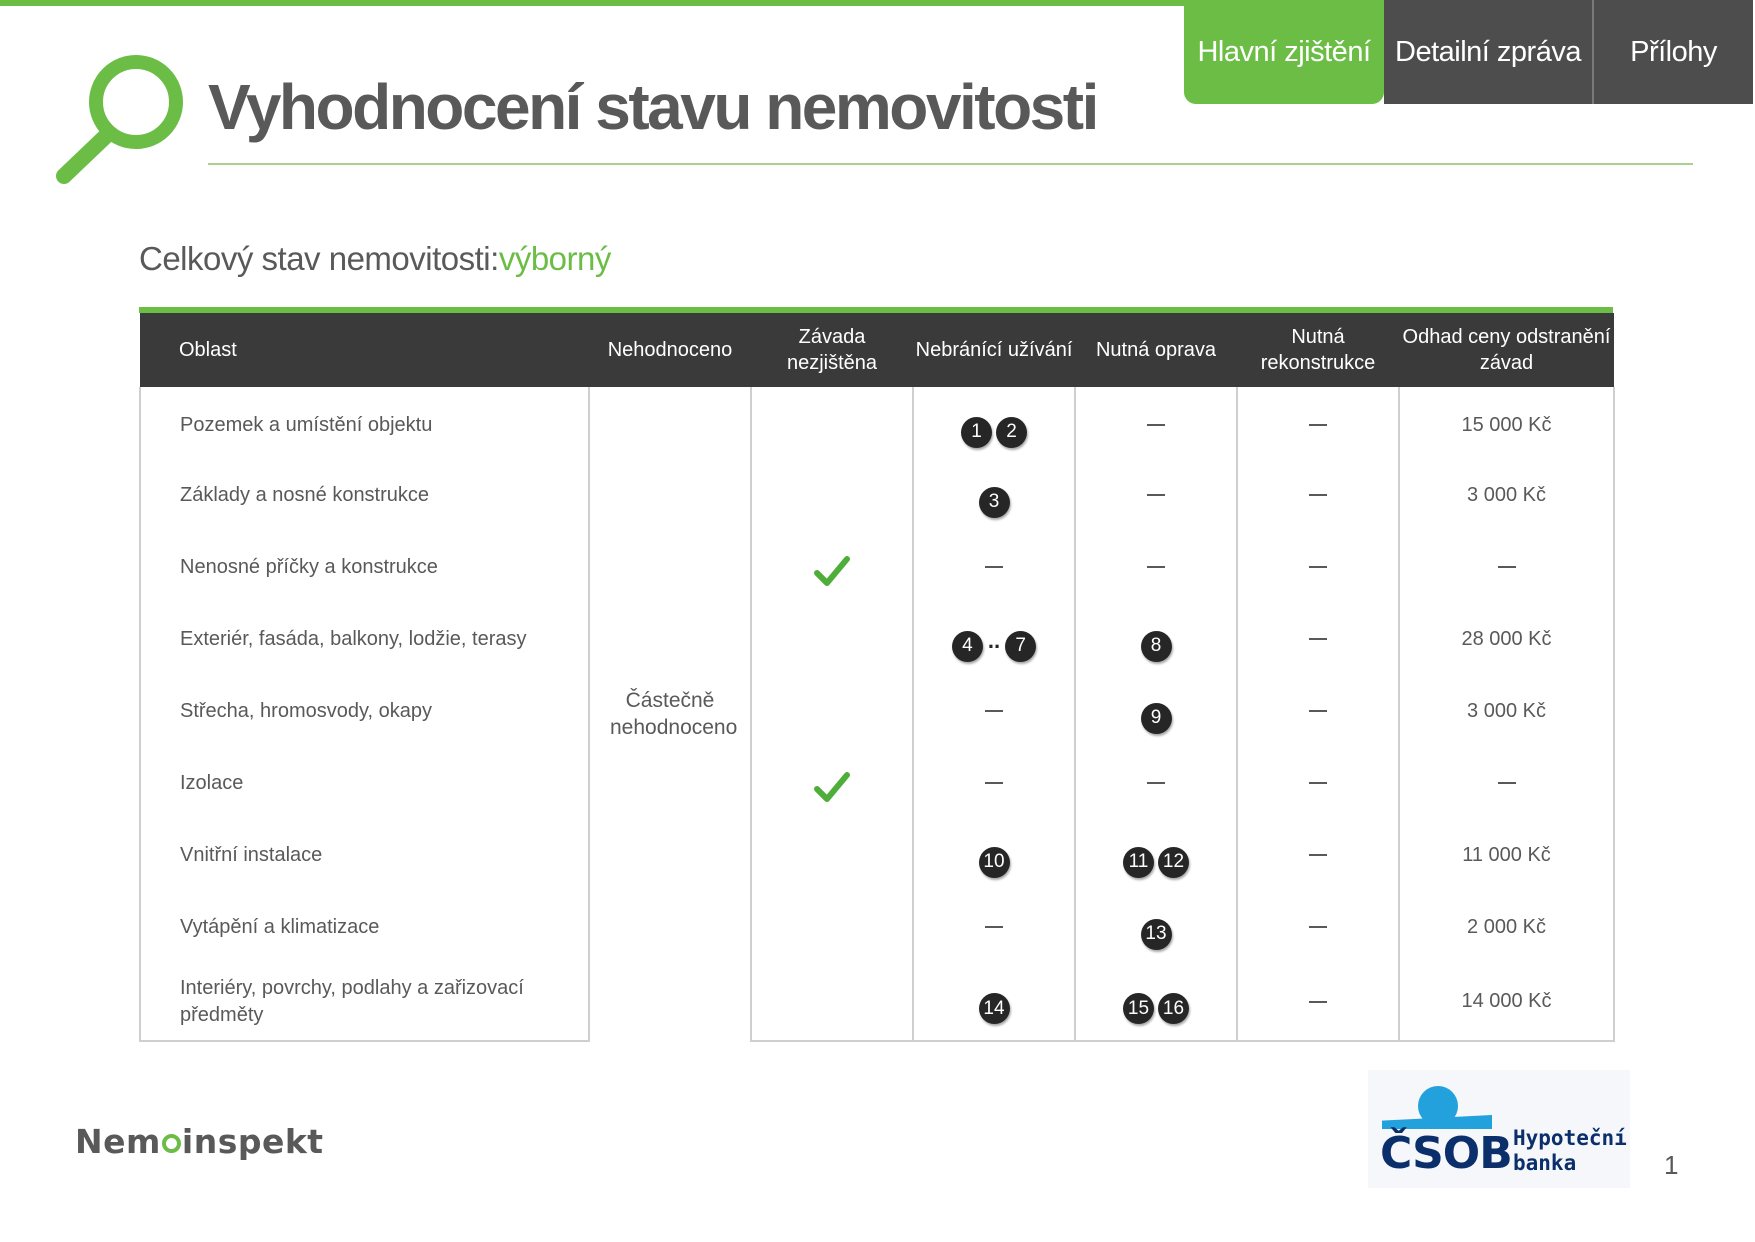  What do you see at coordinates (670, 350) in the screenshot?
I see `header-nehodnoceno: Nehodnoceno` at bounding box center [670, 350].